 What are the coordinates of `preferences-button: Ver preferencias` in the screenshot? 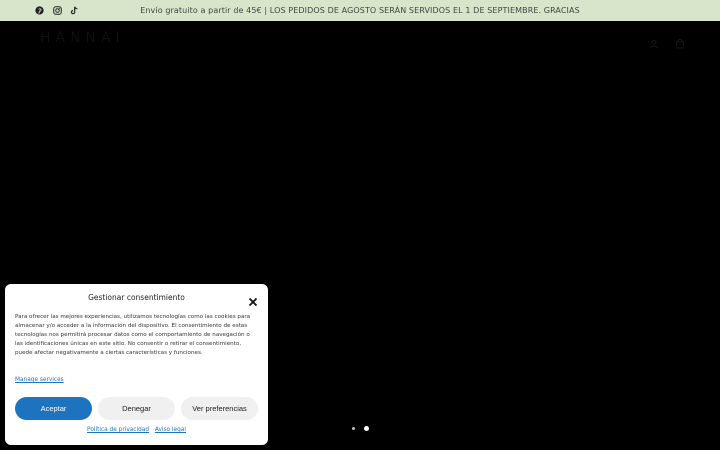 It's located at (219, 408).